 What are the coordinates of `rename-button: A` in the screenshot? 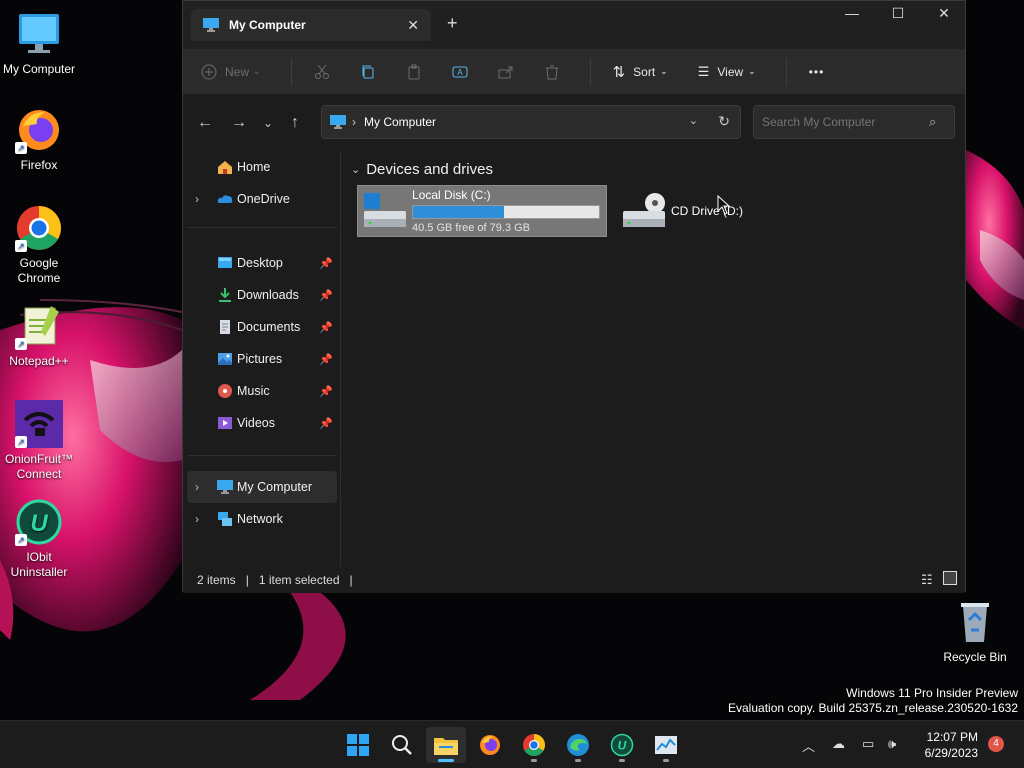 It's located at (460, 72).